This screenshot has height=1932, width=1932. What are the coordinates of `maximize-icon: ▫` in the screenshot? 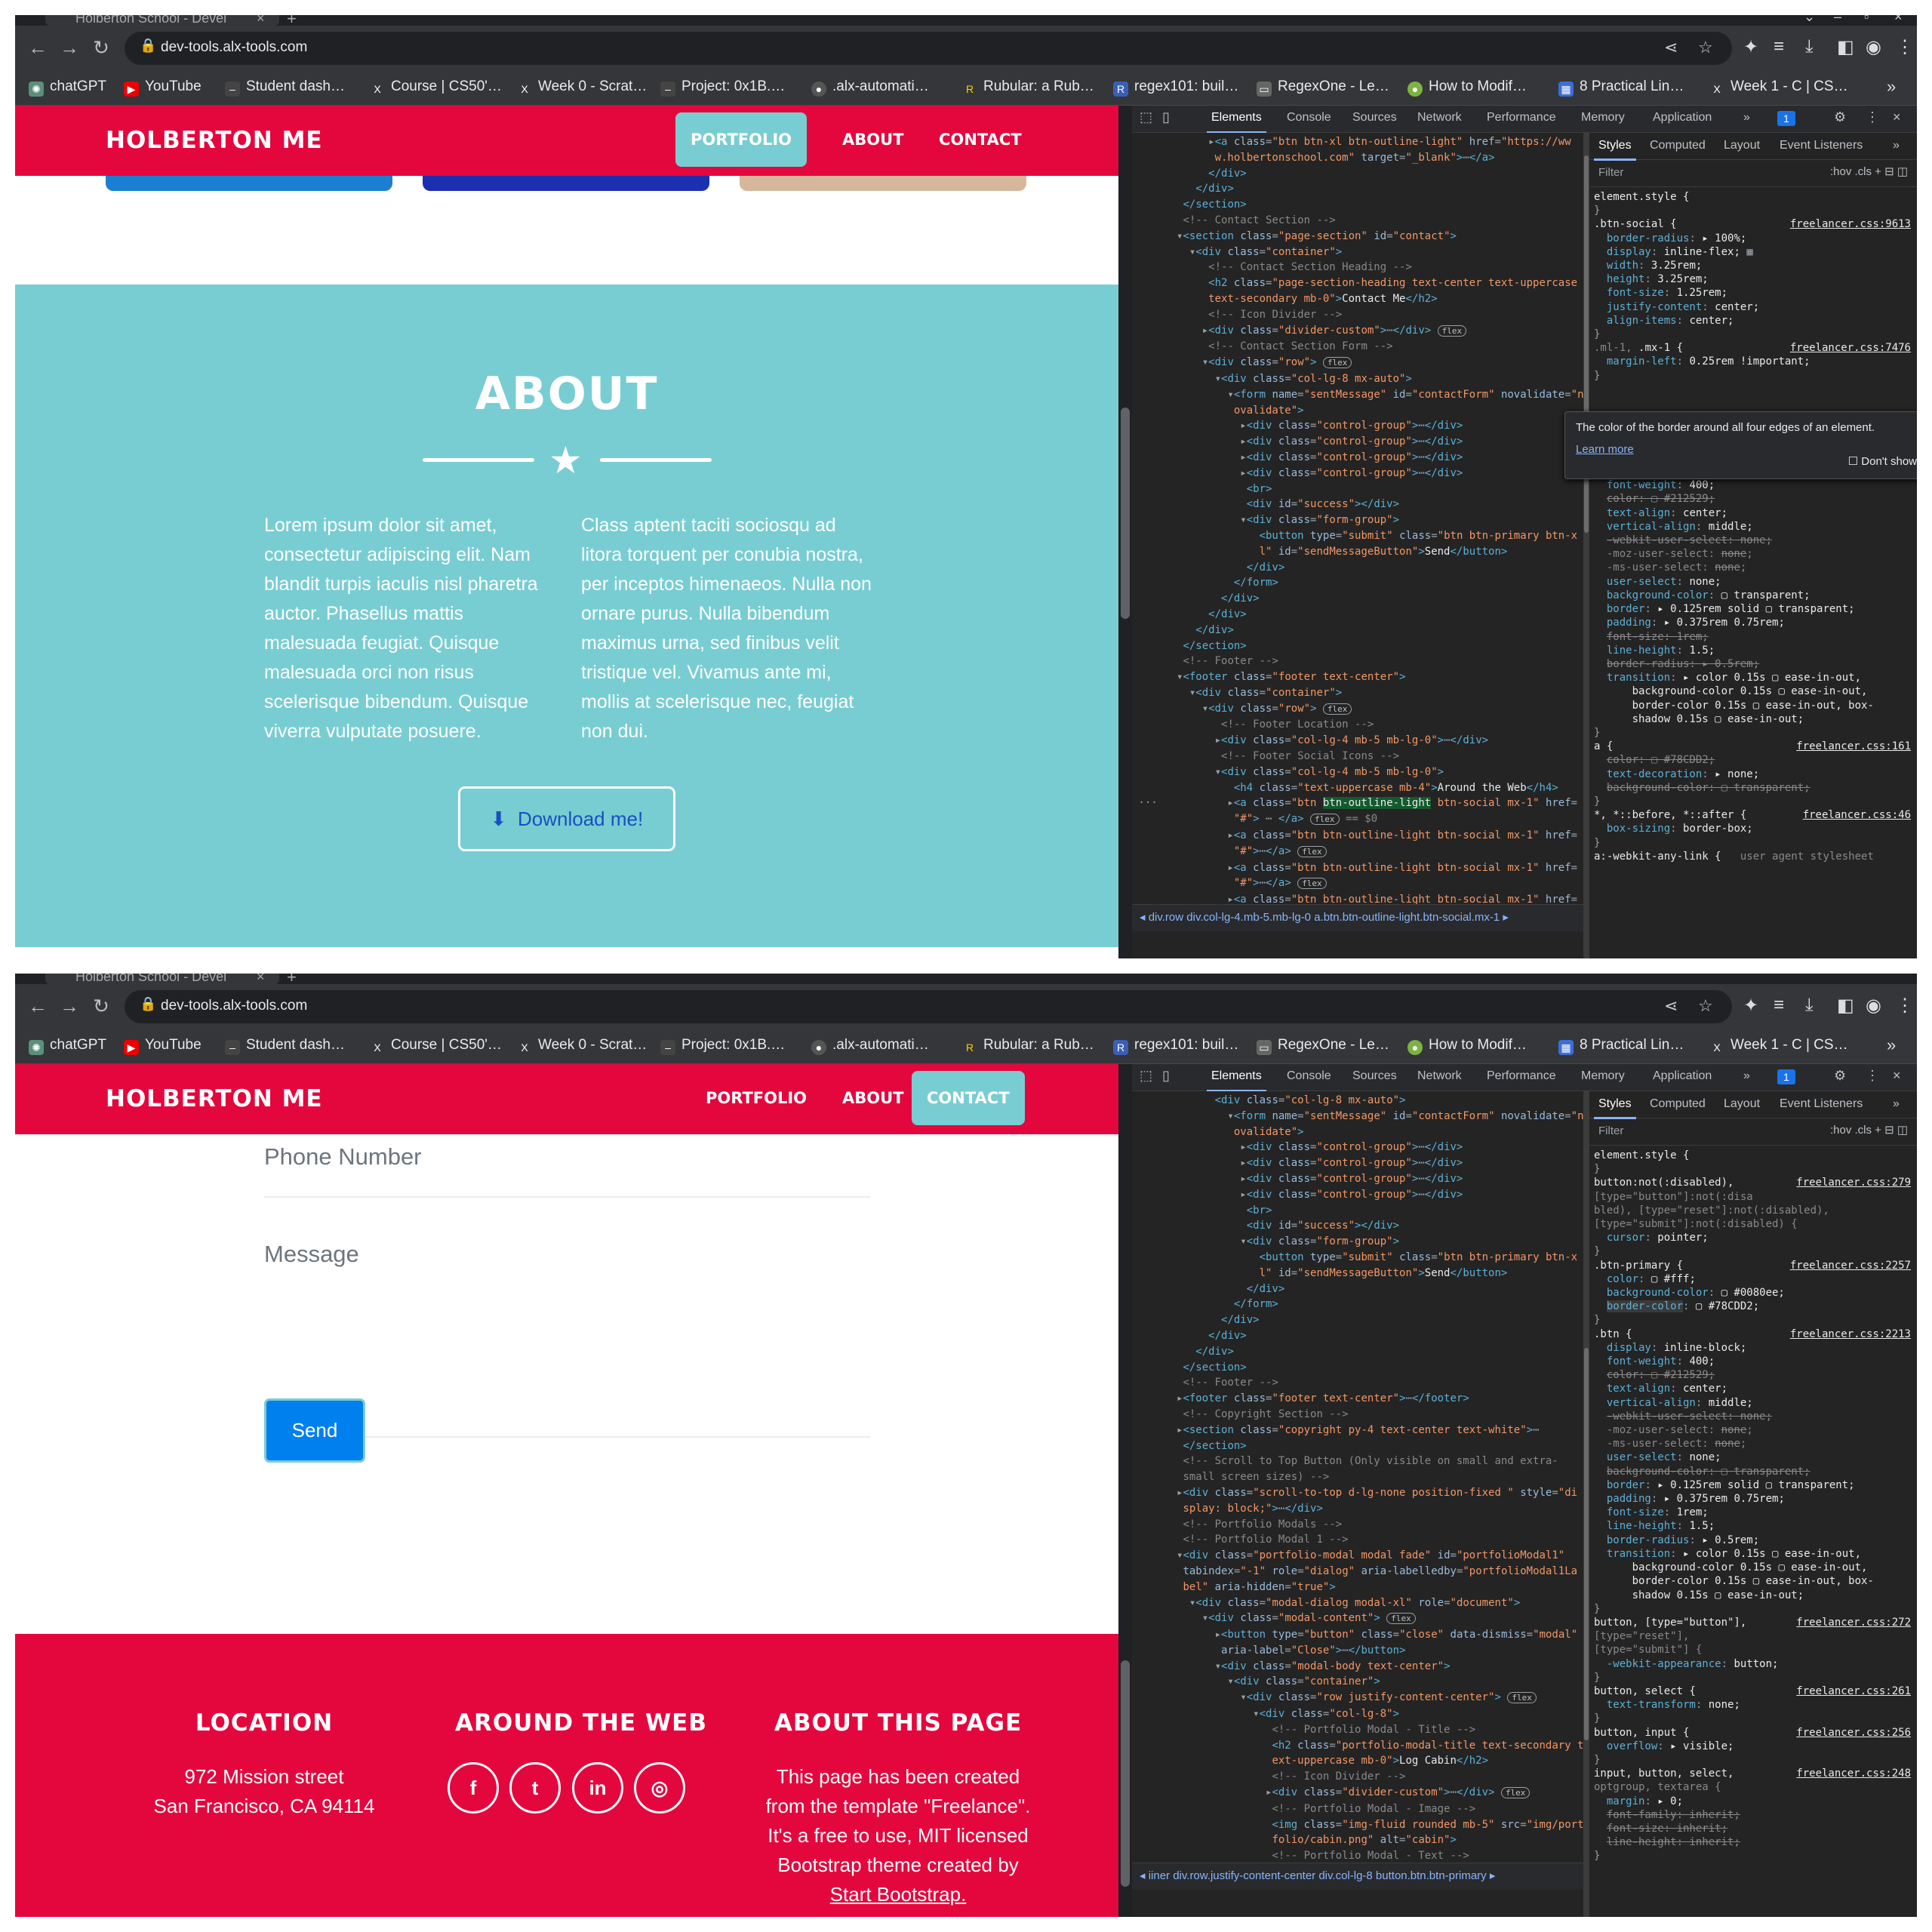 It's located at (1866, 20).